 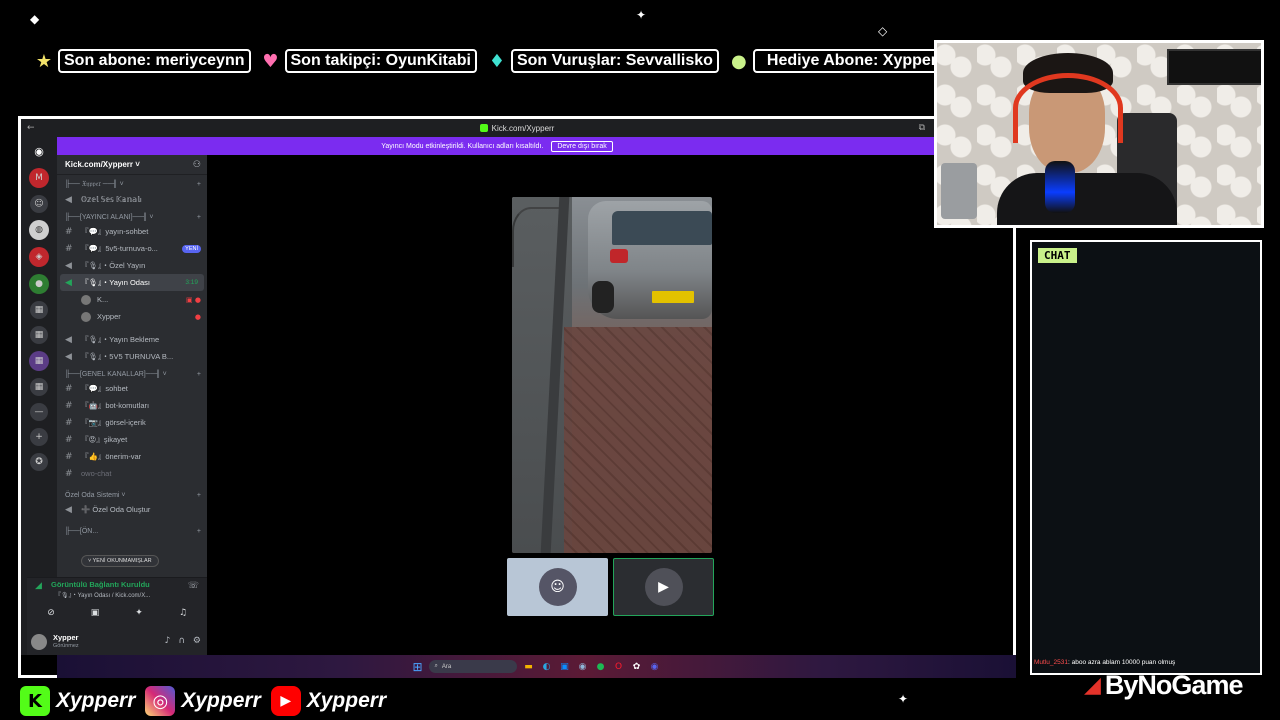 I want to click on youtube-icon: ▶, so click(x=285, y=701).